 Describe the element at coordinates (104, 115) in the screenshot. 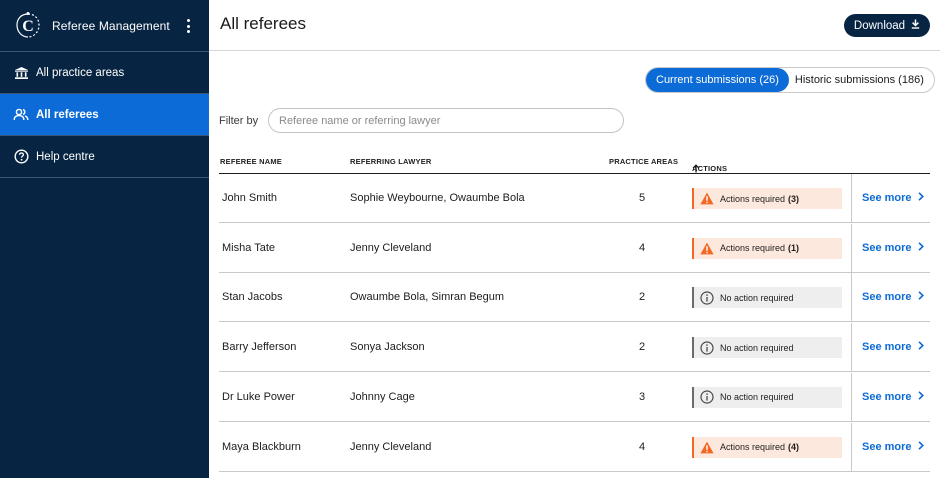

I see `sidebar-item-all-referees: All referees` at that location.